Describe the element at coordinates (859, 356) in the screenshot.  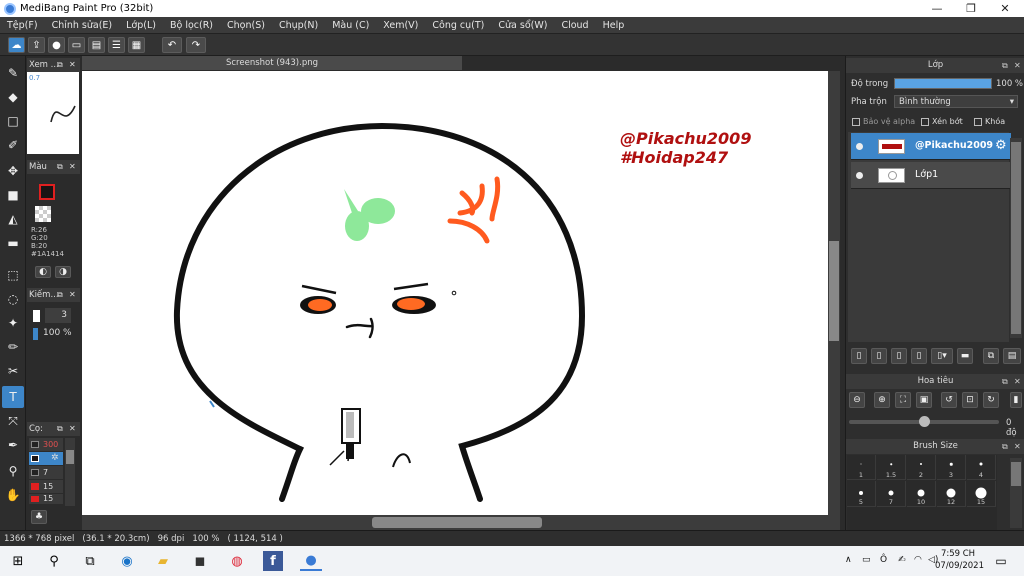
I see `new-layer-icon: ▯` at that location.